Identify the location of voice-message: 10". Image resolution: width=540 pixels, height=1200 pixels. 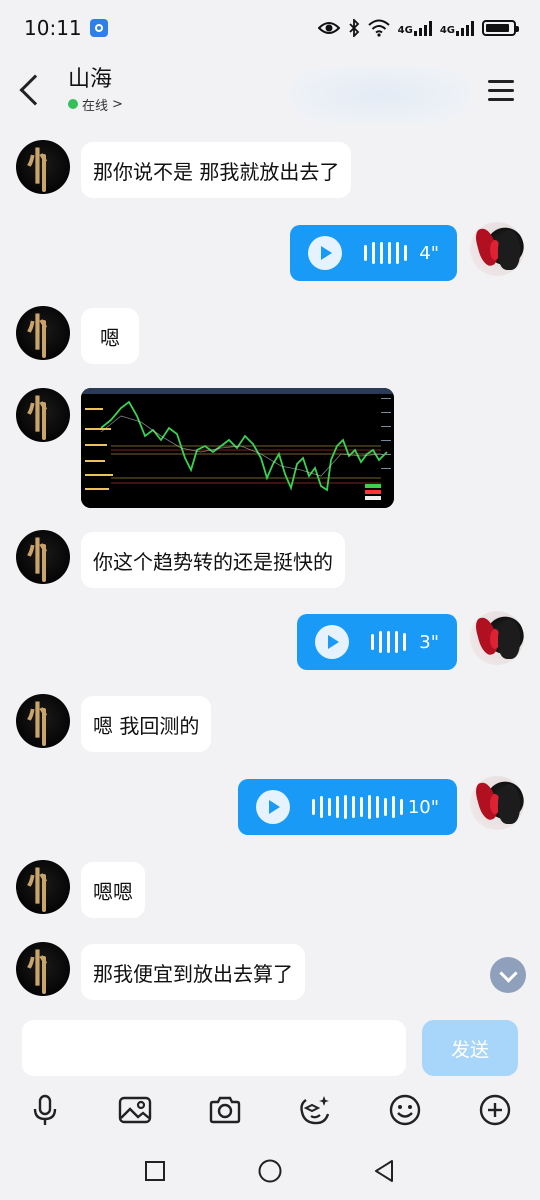
(347, 807).